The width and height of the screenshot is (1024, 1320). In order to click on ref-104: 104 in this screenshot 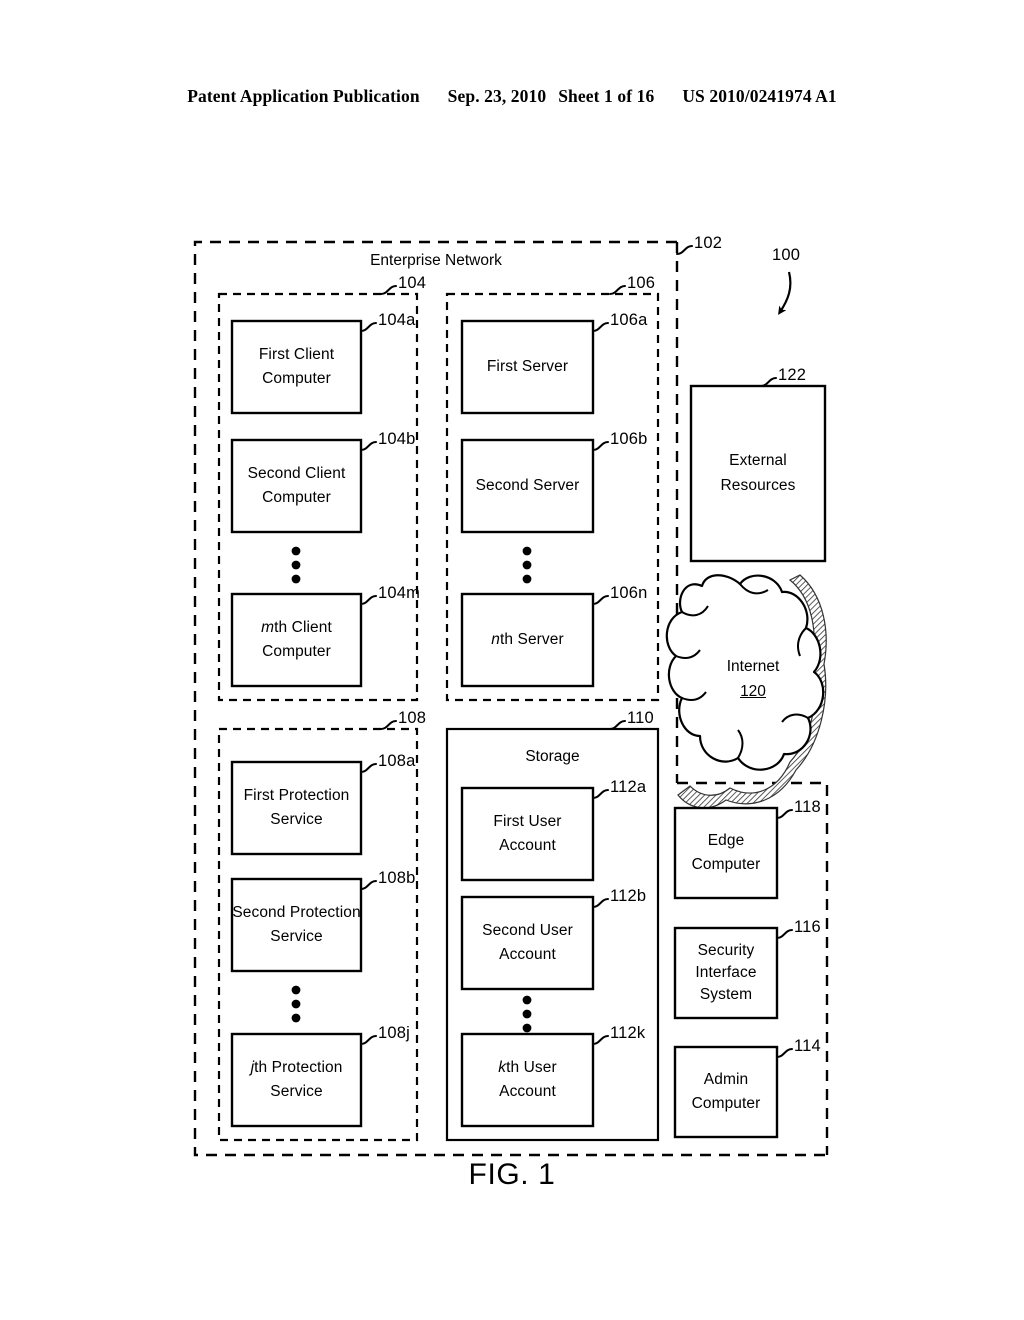, I will do `click(412, 283)`.